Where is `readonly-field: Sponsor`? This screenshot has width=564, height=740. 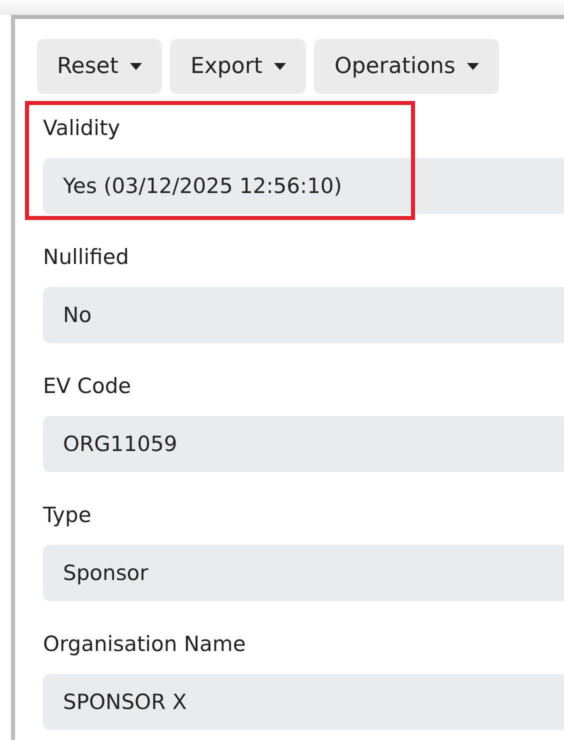 readonly-field: Sponsor is located at coordinates (303, 573).